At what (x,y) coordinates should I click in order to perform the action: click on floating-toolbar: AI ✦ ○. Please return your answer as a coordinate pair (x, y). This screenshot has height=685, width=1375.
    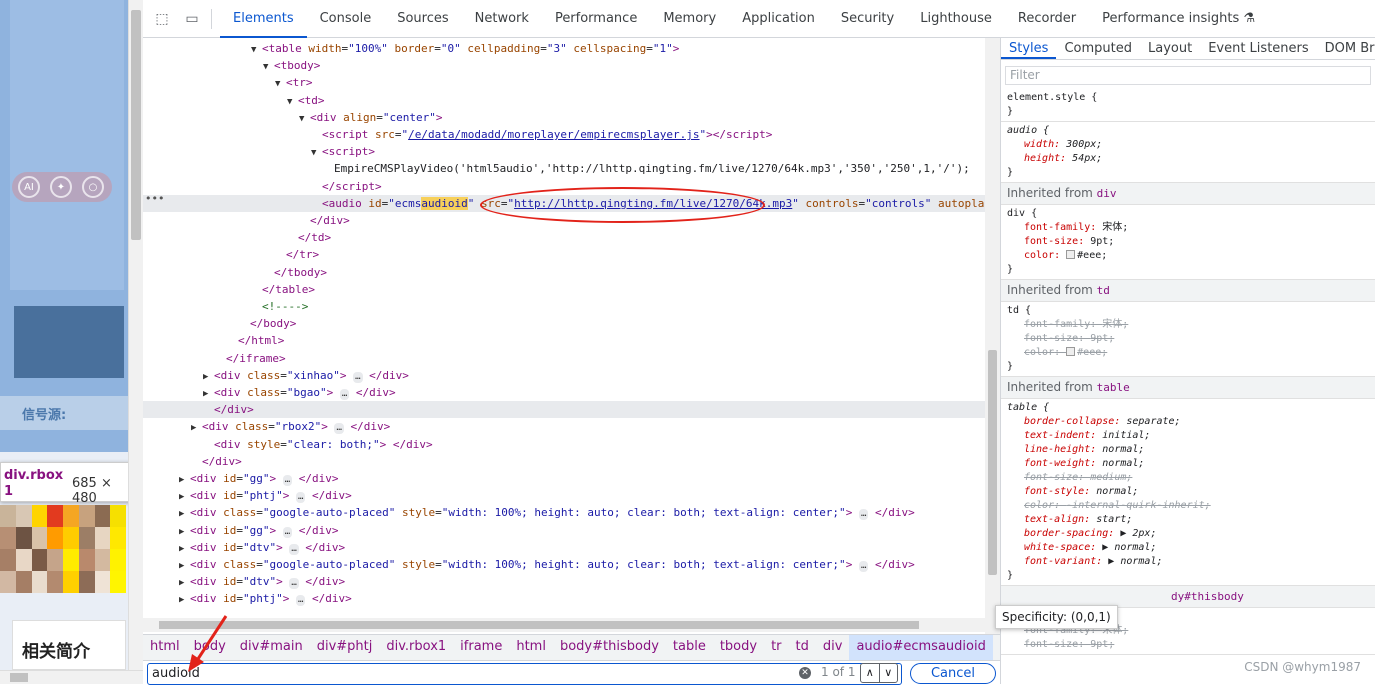
    Looking at the image, I should click on (62, 187).